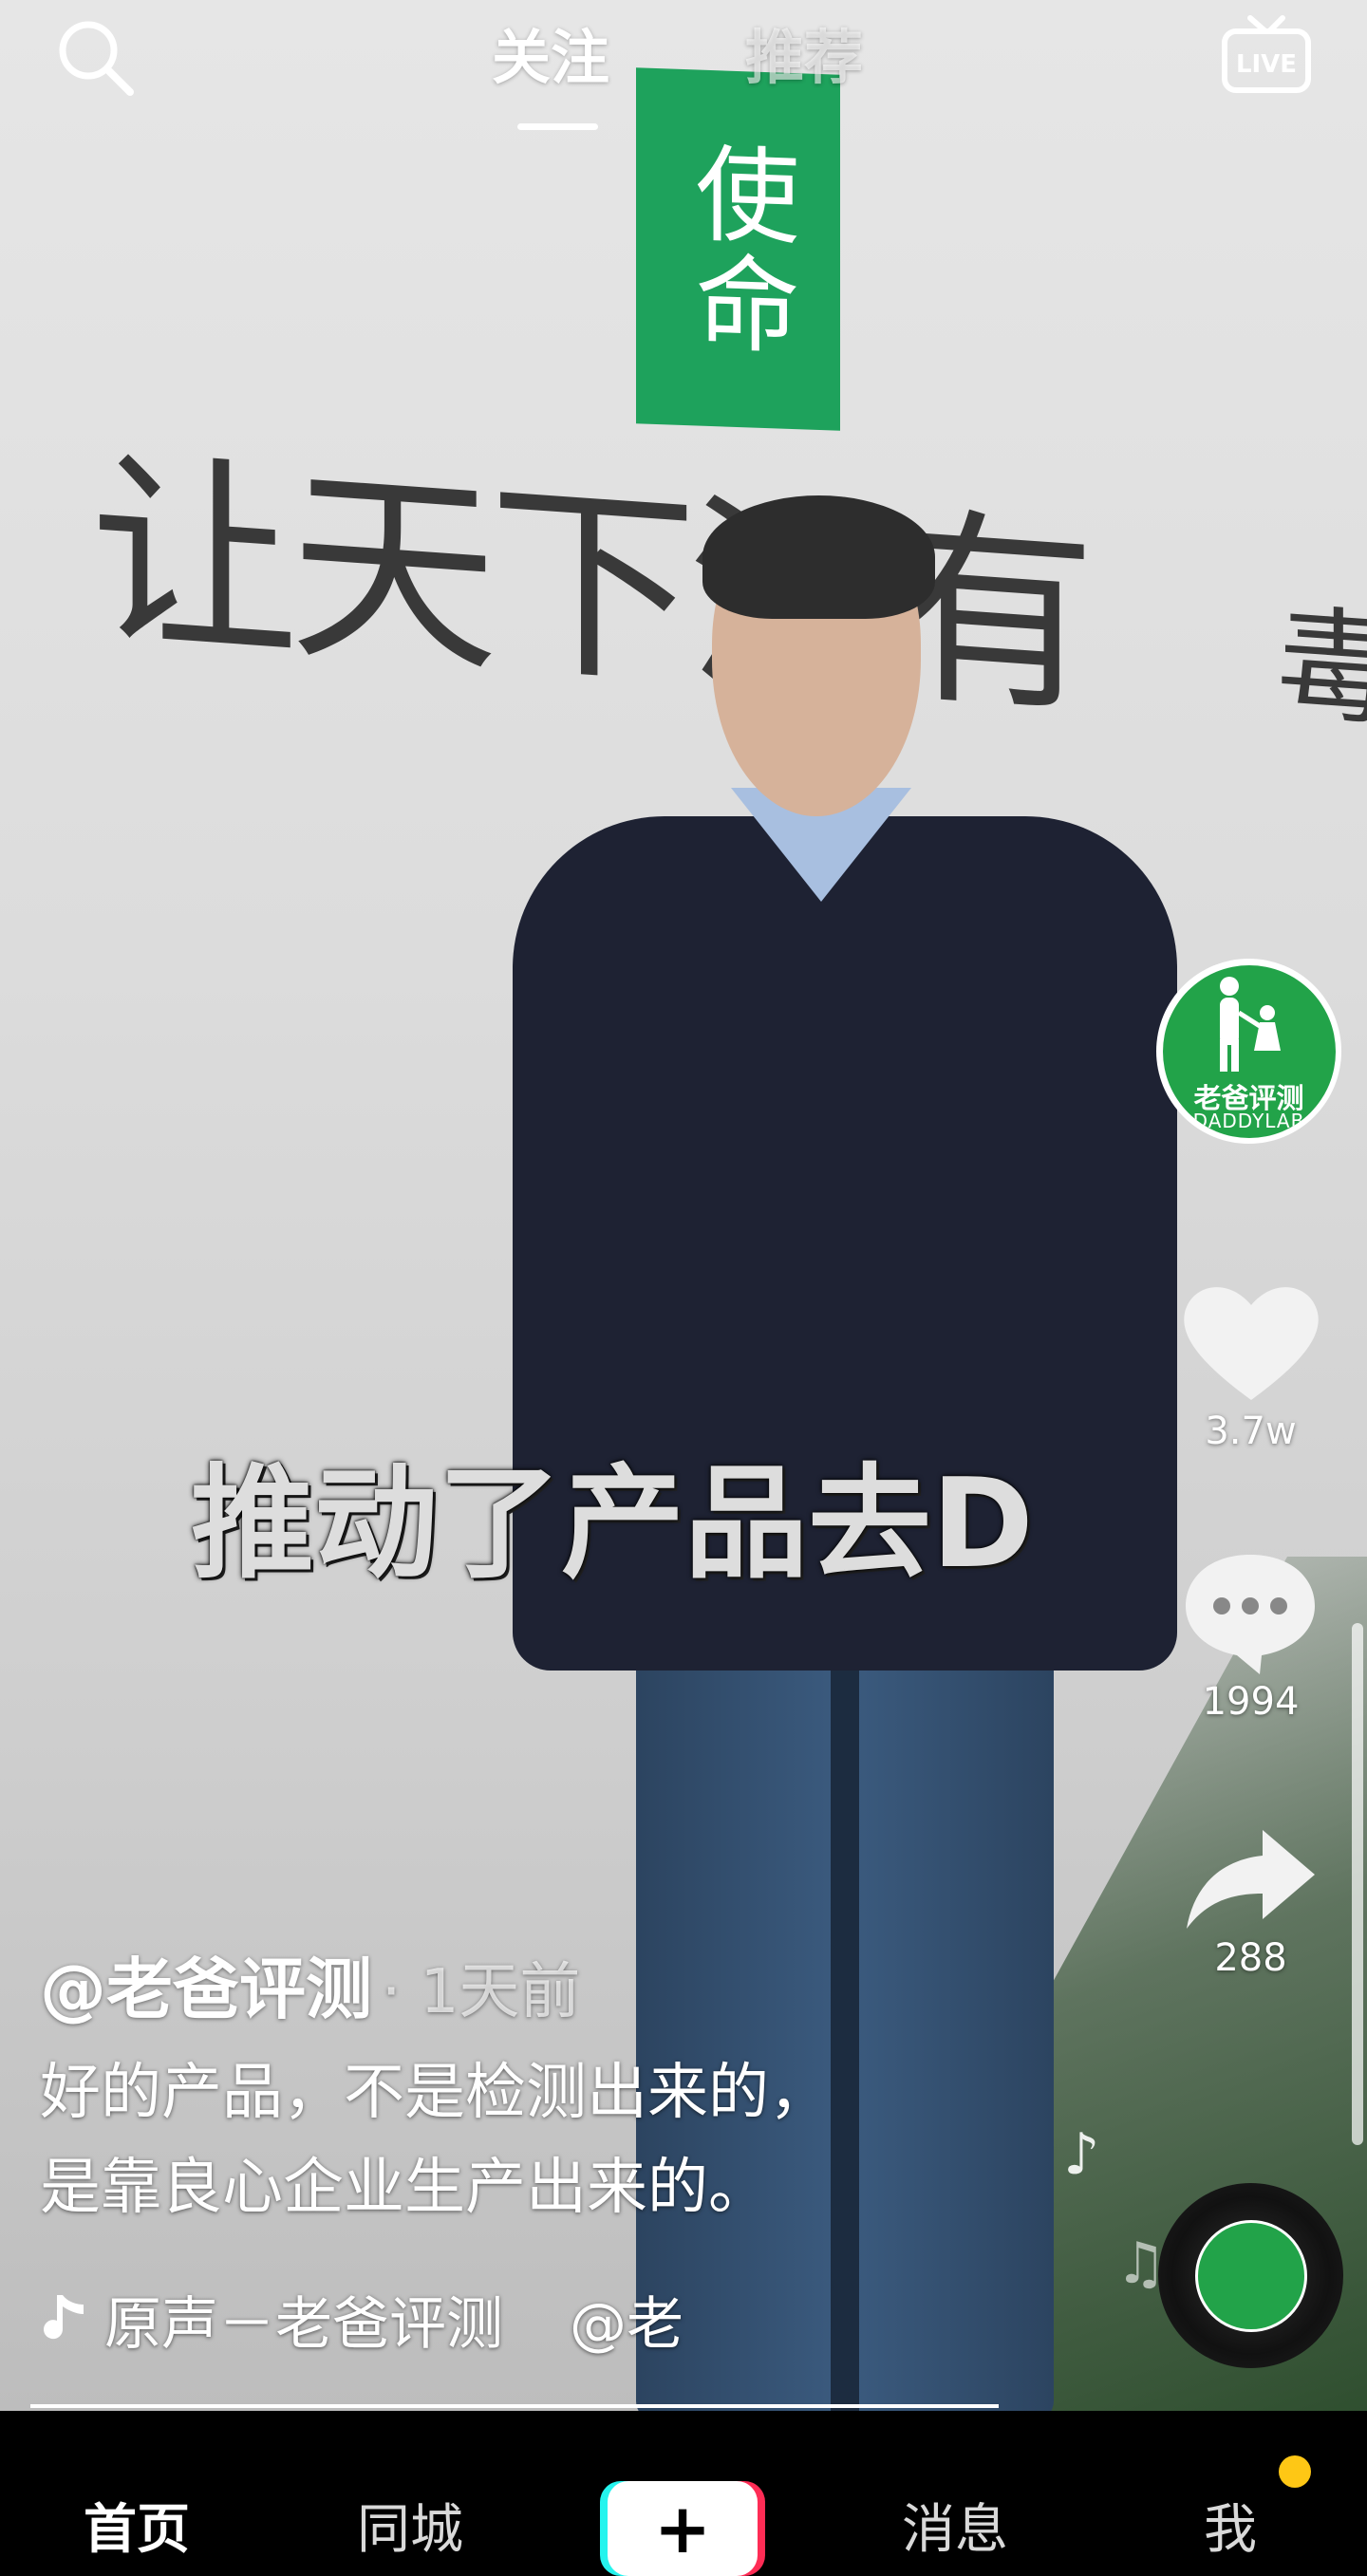  What do you see at coordinates (1251, 1702) in the screenshot?
I see `comment-count: 1994` at bounding box center [1251, 1702].